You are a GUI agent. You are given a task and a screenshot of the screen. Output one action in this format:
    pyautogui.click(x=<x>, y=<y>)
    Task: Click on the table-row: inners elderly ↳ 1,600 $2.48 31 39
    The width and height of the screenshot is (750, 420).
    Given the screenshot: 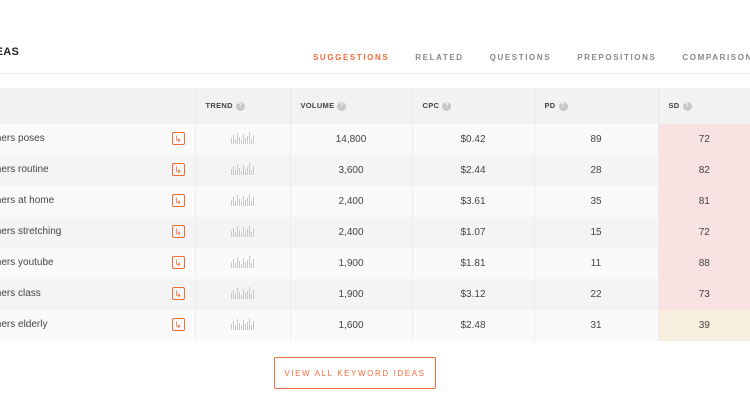 What is the action you would take?
    pyautogui.click(x=375, y=325)
    